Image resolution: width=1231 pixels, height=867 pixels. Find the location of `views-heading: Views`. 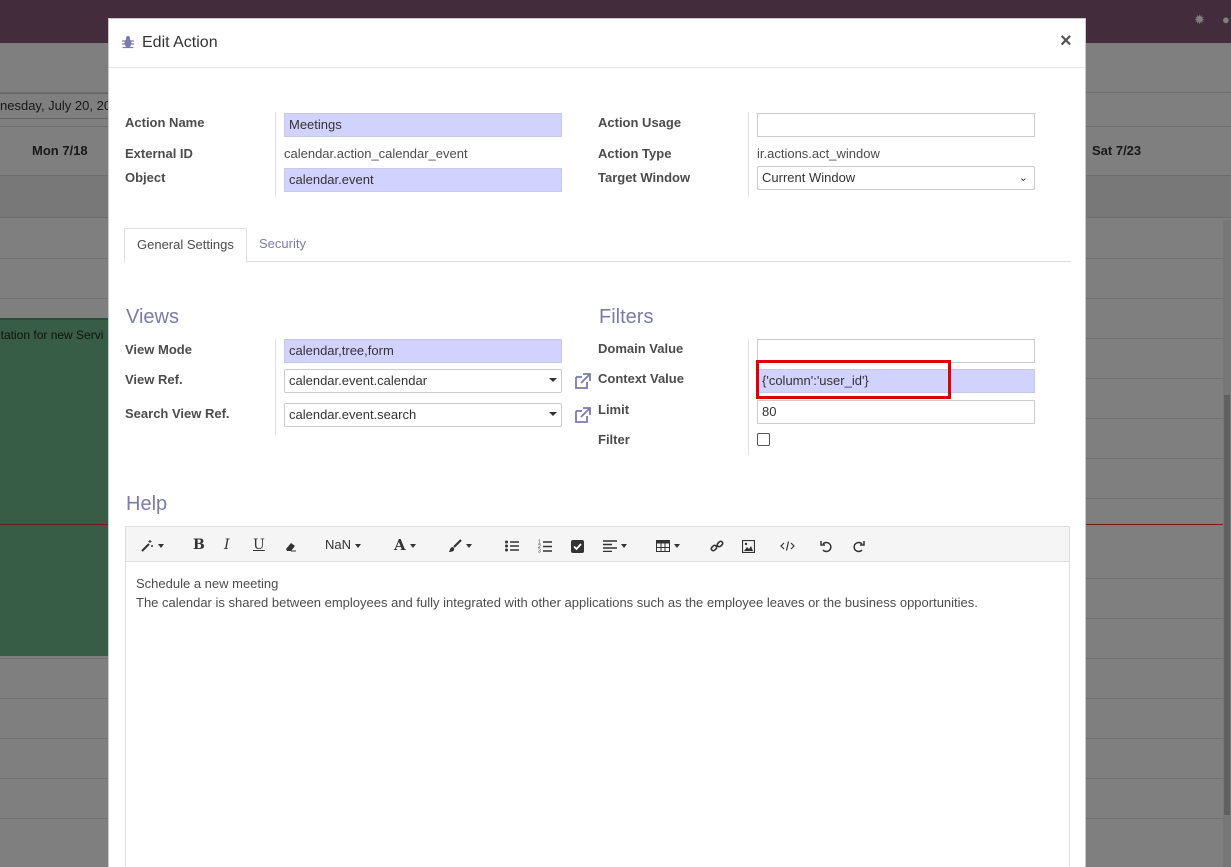

views-heading: Views is located at coordinates (152, 317).